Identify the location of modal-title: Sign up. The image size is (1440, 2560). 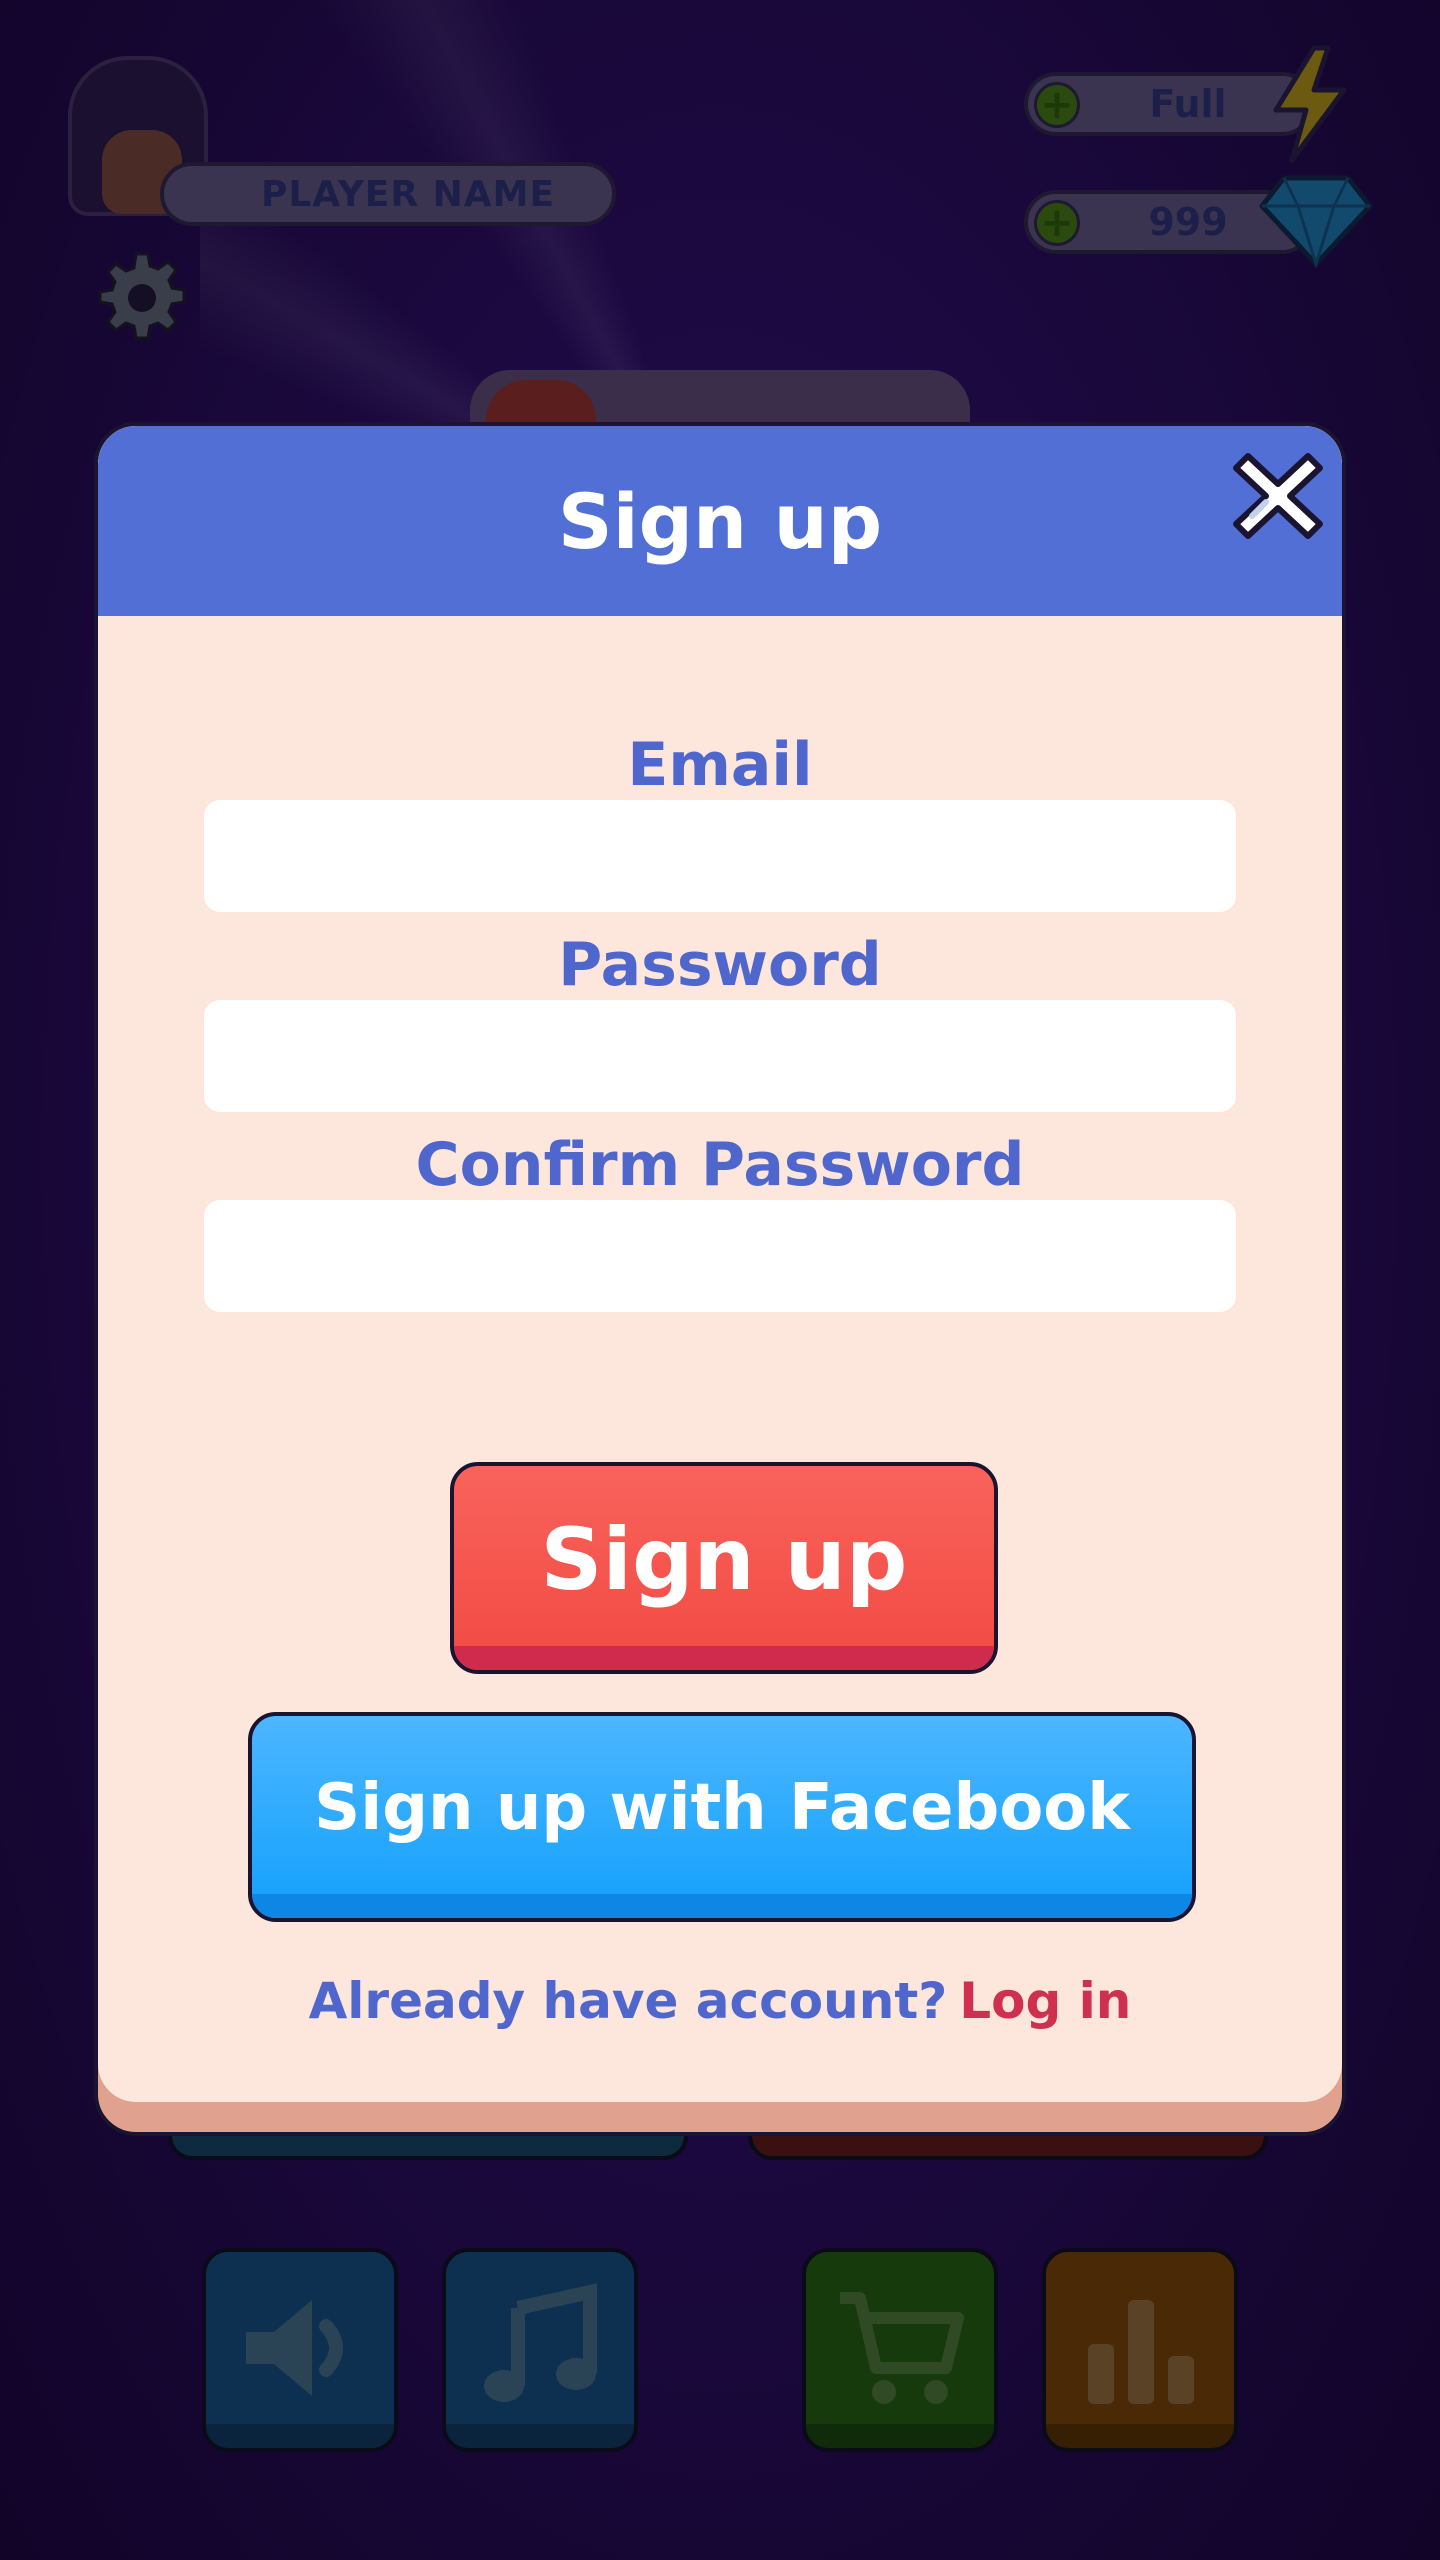
(720, 521).